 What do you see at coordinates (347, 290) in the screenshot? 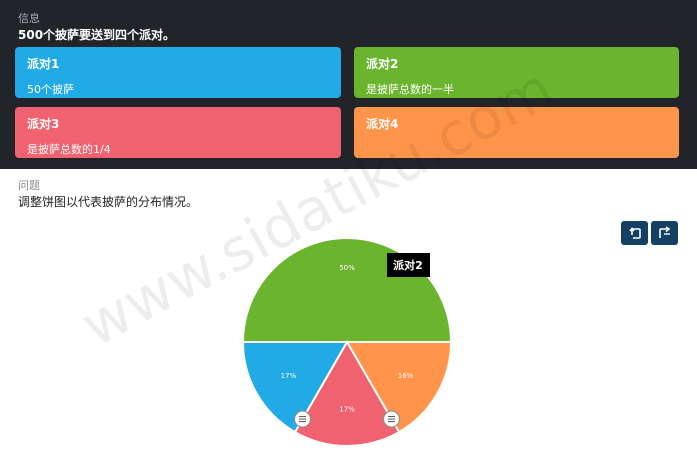
I see `pie-slice` at bounding box center [347, 290].